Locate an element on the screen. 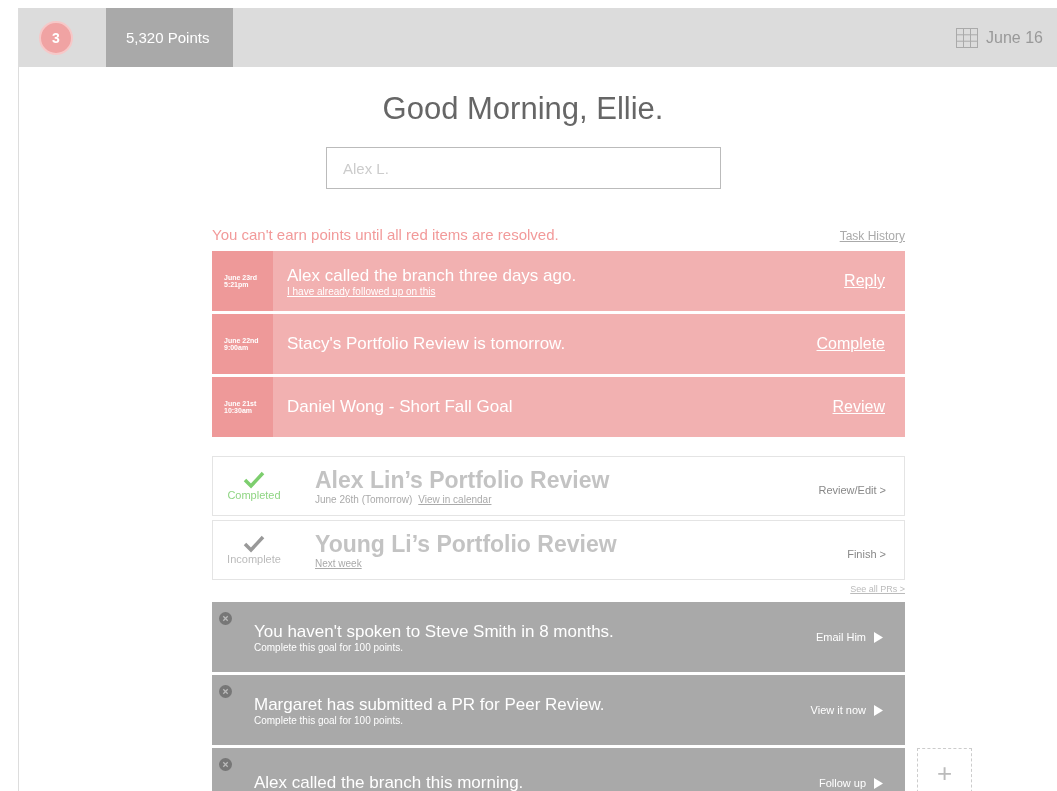 This screenshot has width=1057, height=791. warning-message: You can't earn points until all red items are resolved. is located at coordinates (385, 234).